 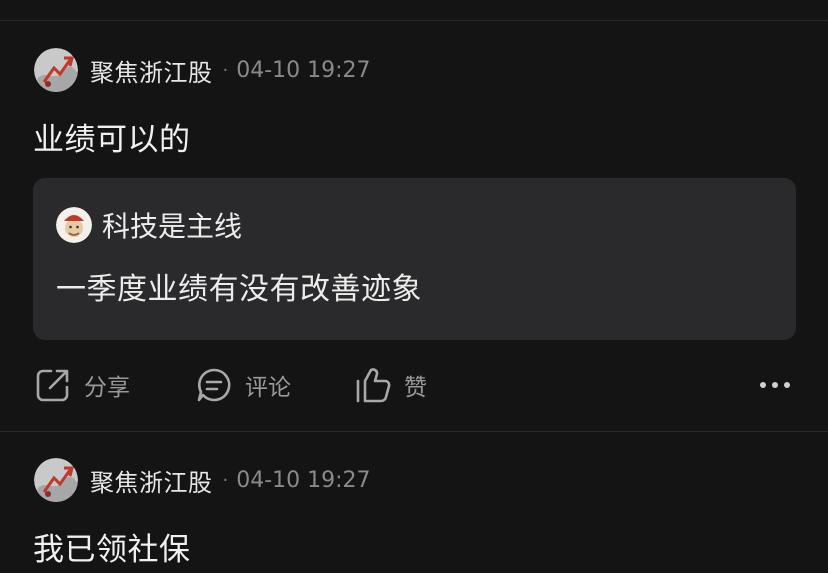 I want to click on comment-button: 评论, so click(x=243, y=385).